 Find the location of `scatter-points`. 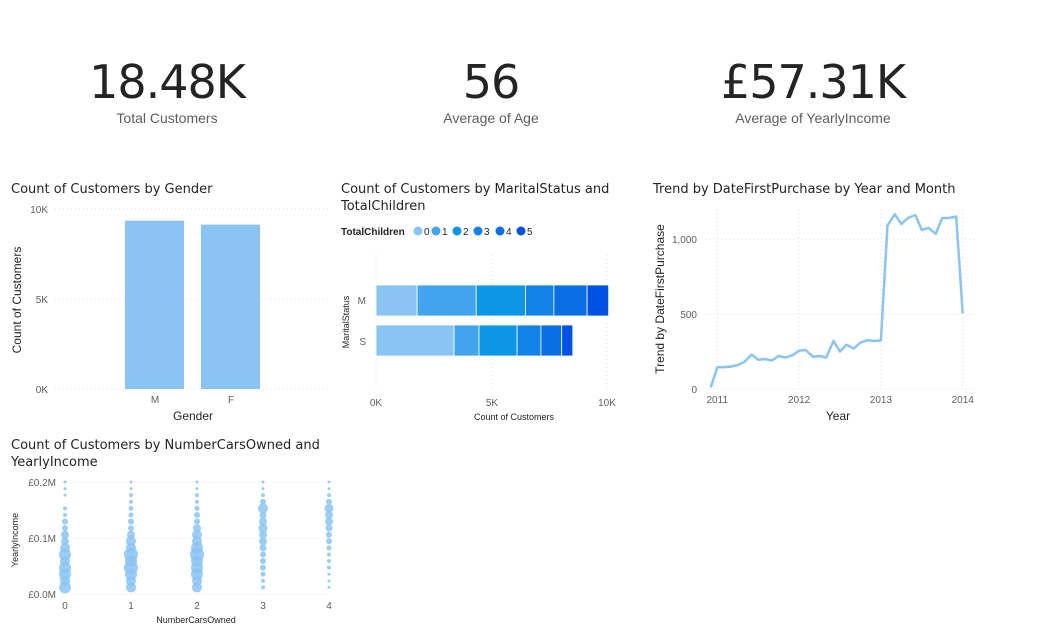

scatter-points is located at coordinates (196, 537).